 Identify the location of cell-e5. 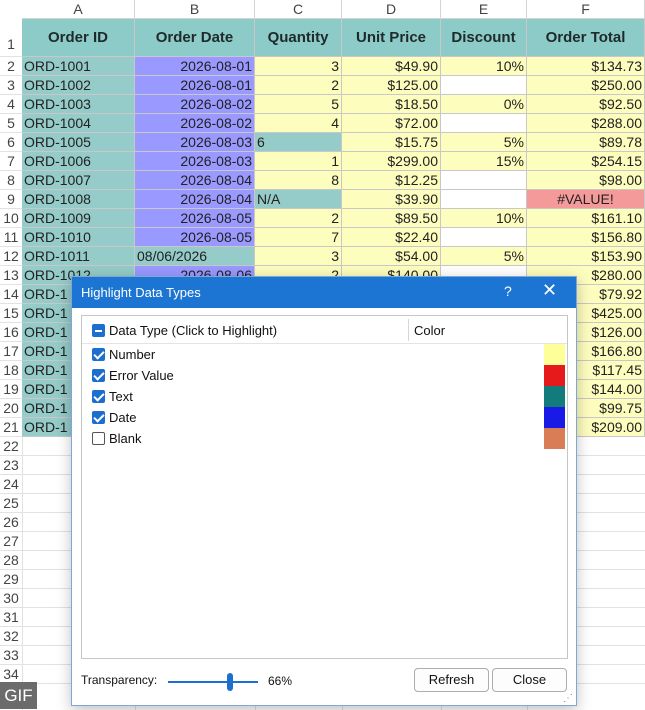
(484, 123).